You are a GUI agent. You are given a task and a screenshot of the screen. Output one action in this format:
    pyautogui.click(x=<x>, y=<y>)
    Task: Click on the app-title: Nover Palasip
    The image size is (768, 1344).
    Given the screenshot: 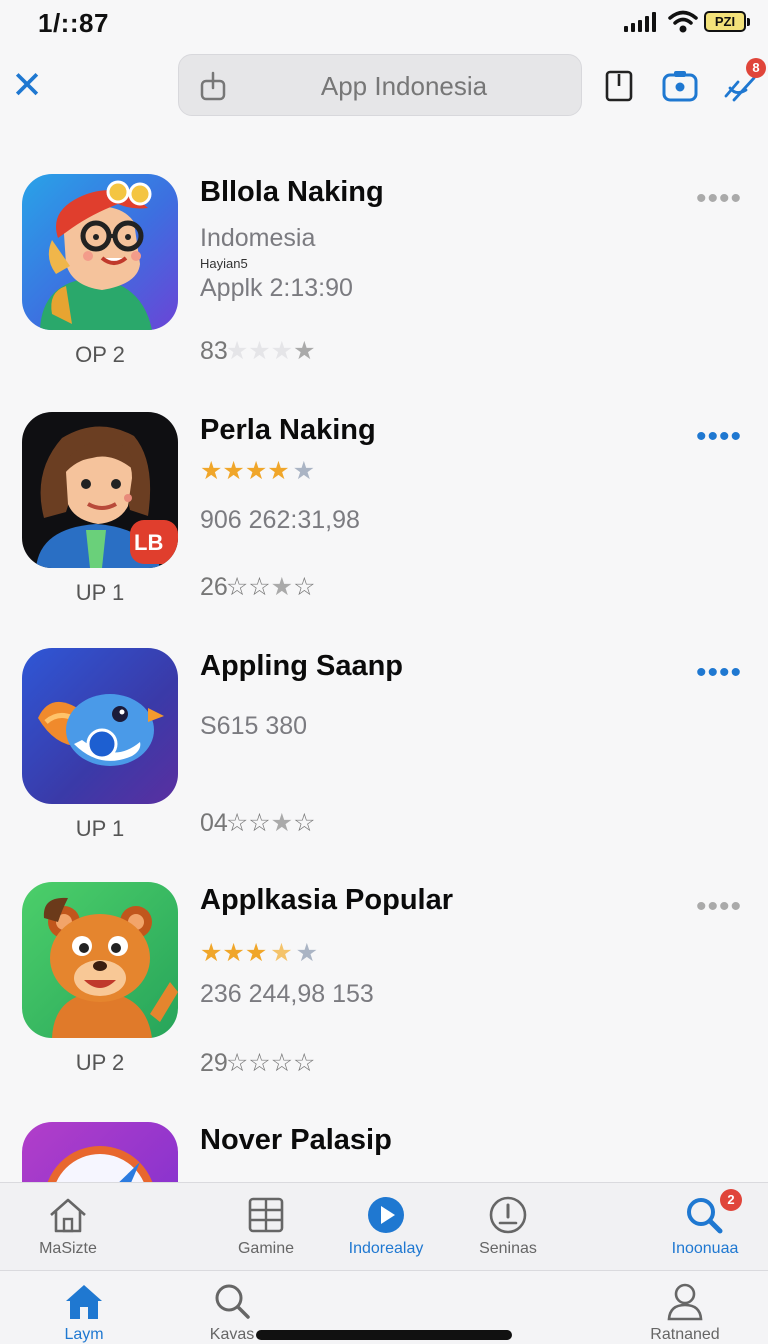 What is the action you would take?
    pyautogui.click(x=296, y=1140)
    